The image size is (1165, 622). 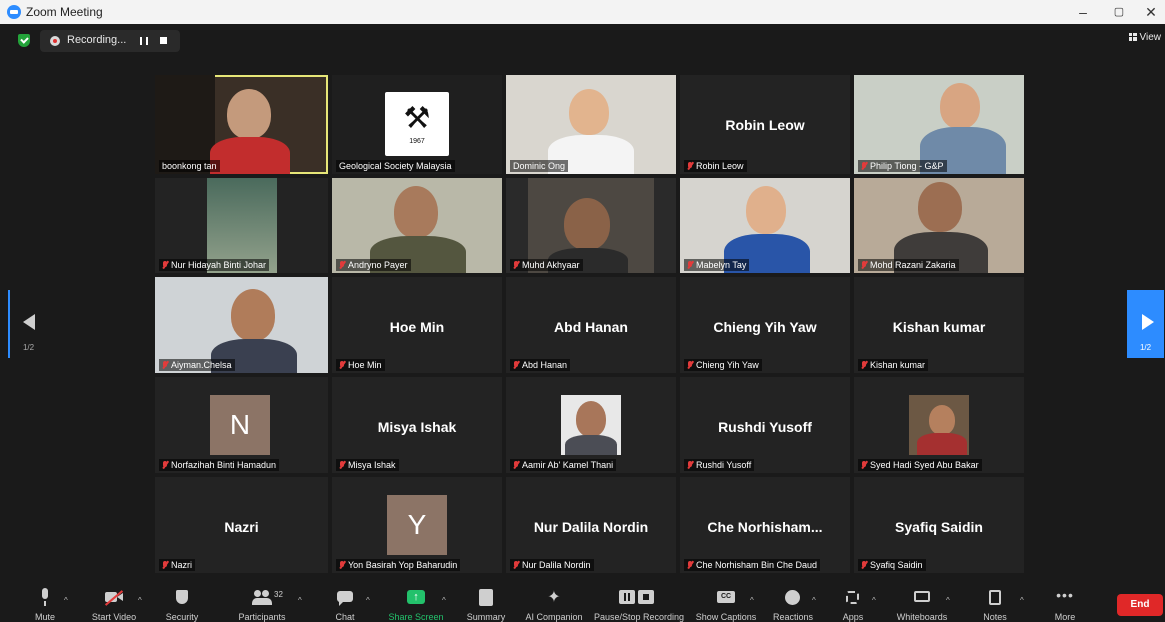 I want to click on participant-tile: Chieng Yih Yaw Chieng Yih Yaw, so click(x=765, y=325).